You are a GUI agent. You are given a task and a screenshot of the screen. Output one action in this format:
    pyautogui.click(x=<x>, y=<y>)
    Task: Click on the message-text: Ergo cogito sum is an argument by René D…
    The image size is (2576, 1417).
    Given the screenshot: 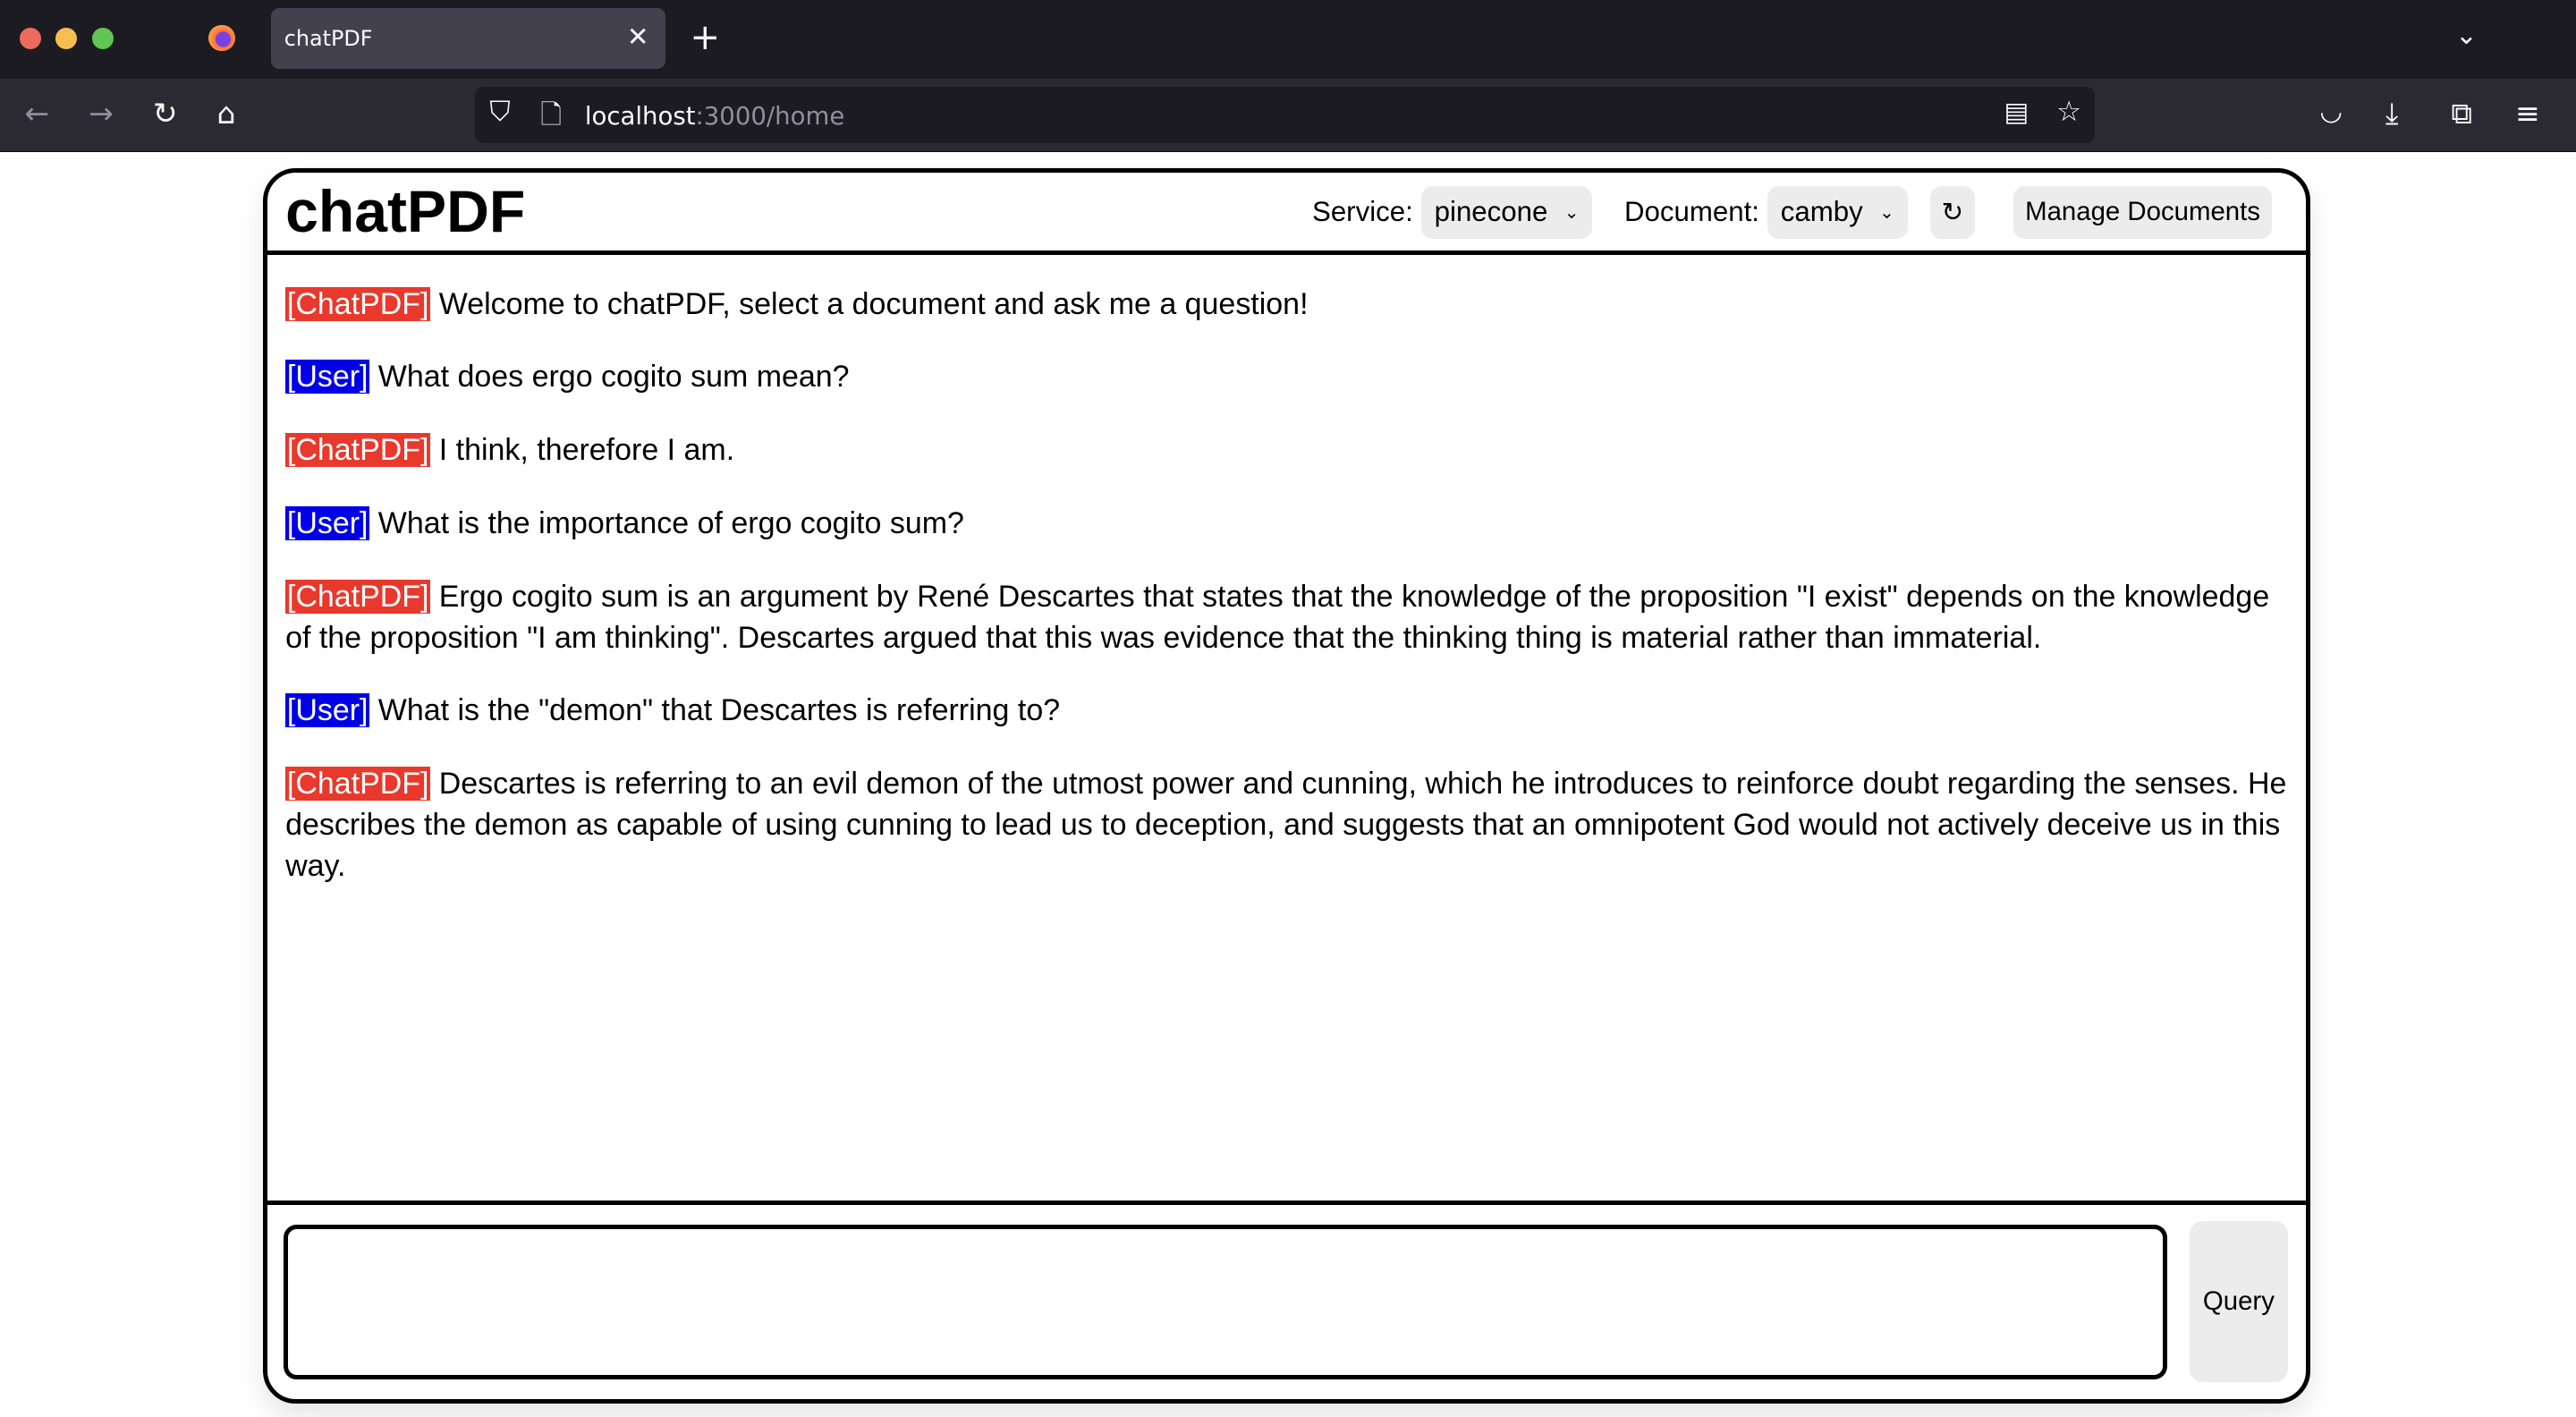 What is the action you would take?
    pyautogui.click(x=1277, y=617)
    